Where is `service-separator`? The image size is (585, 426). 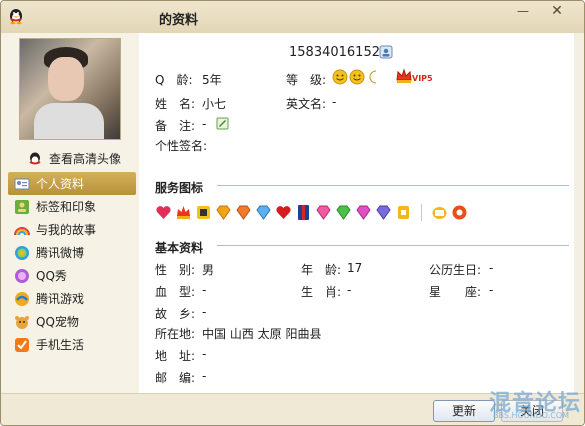 service-separator is located at coordinates (421, 212).